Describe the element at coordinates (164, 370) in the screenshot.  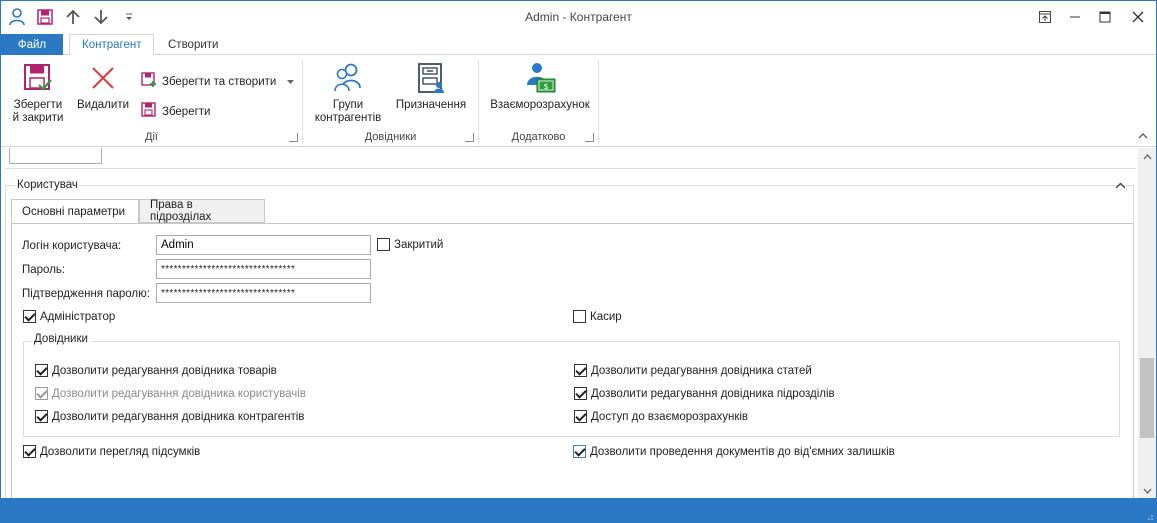
I see `checkbox-label: Дозволити редагування довідника товарів` at that location.